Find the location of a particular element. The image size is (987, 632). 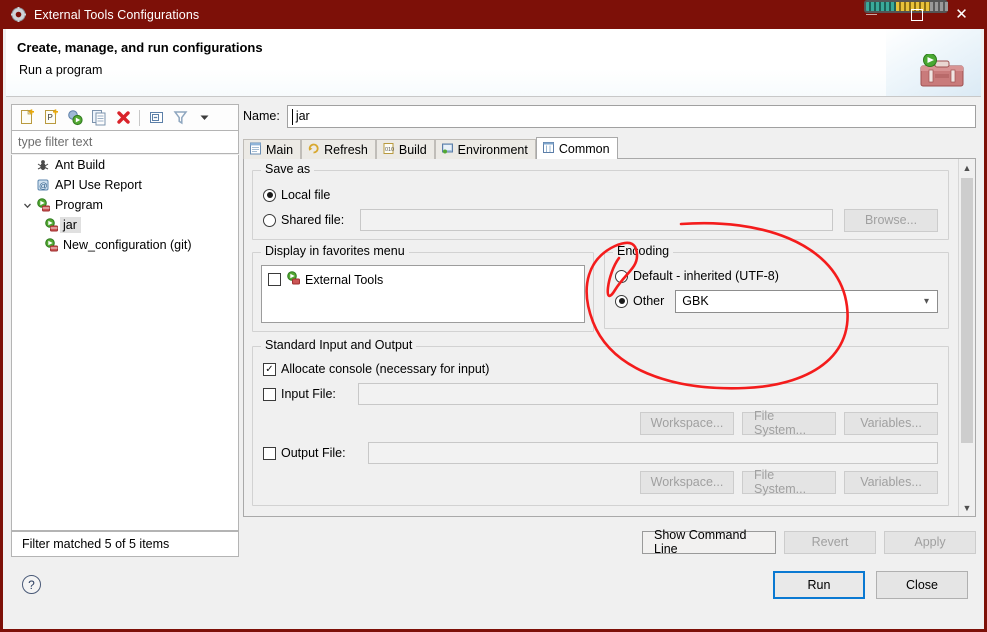

encoding-other-row: Other GBK ▾ is located at coordinates (776, 301).